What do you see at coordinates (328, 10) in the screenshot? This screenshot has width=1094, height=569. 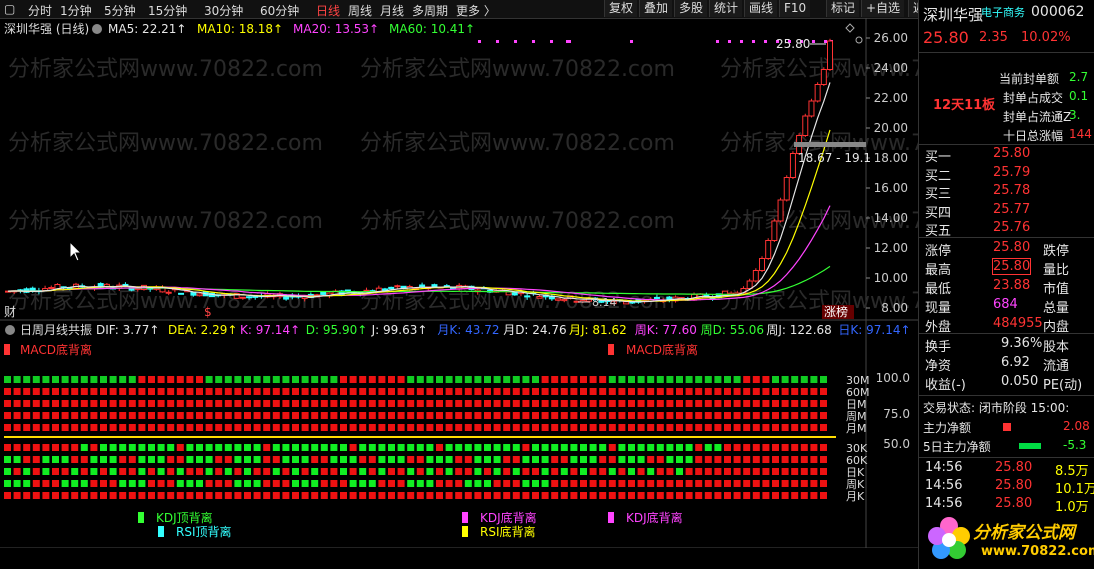 I see `period-tab: 日线` at bounding box center [328, 10].